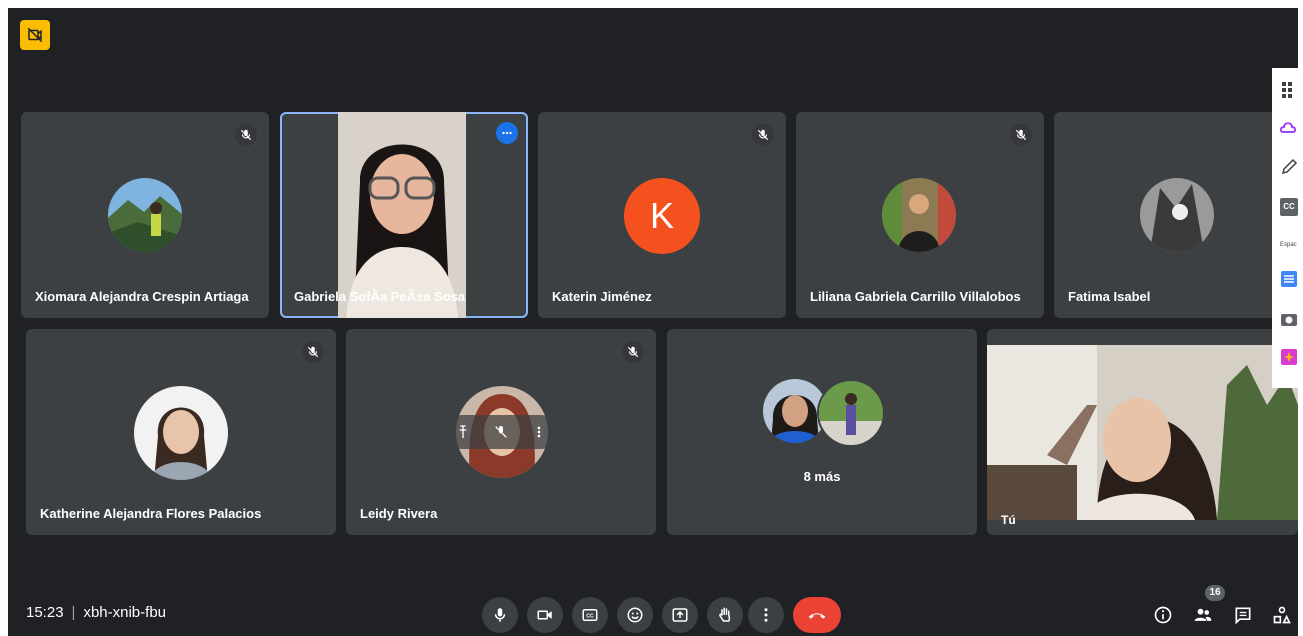 The height and width of the screenshot is (636, 1303). I want to click on present-screen-icon, so click(680, 615).